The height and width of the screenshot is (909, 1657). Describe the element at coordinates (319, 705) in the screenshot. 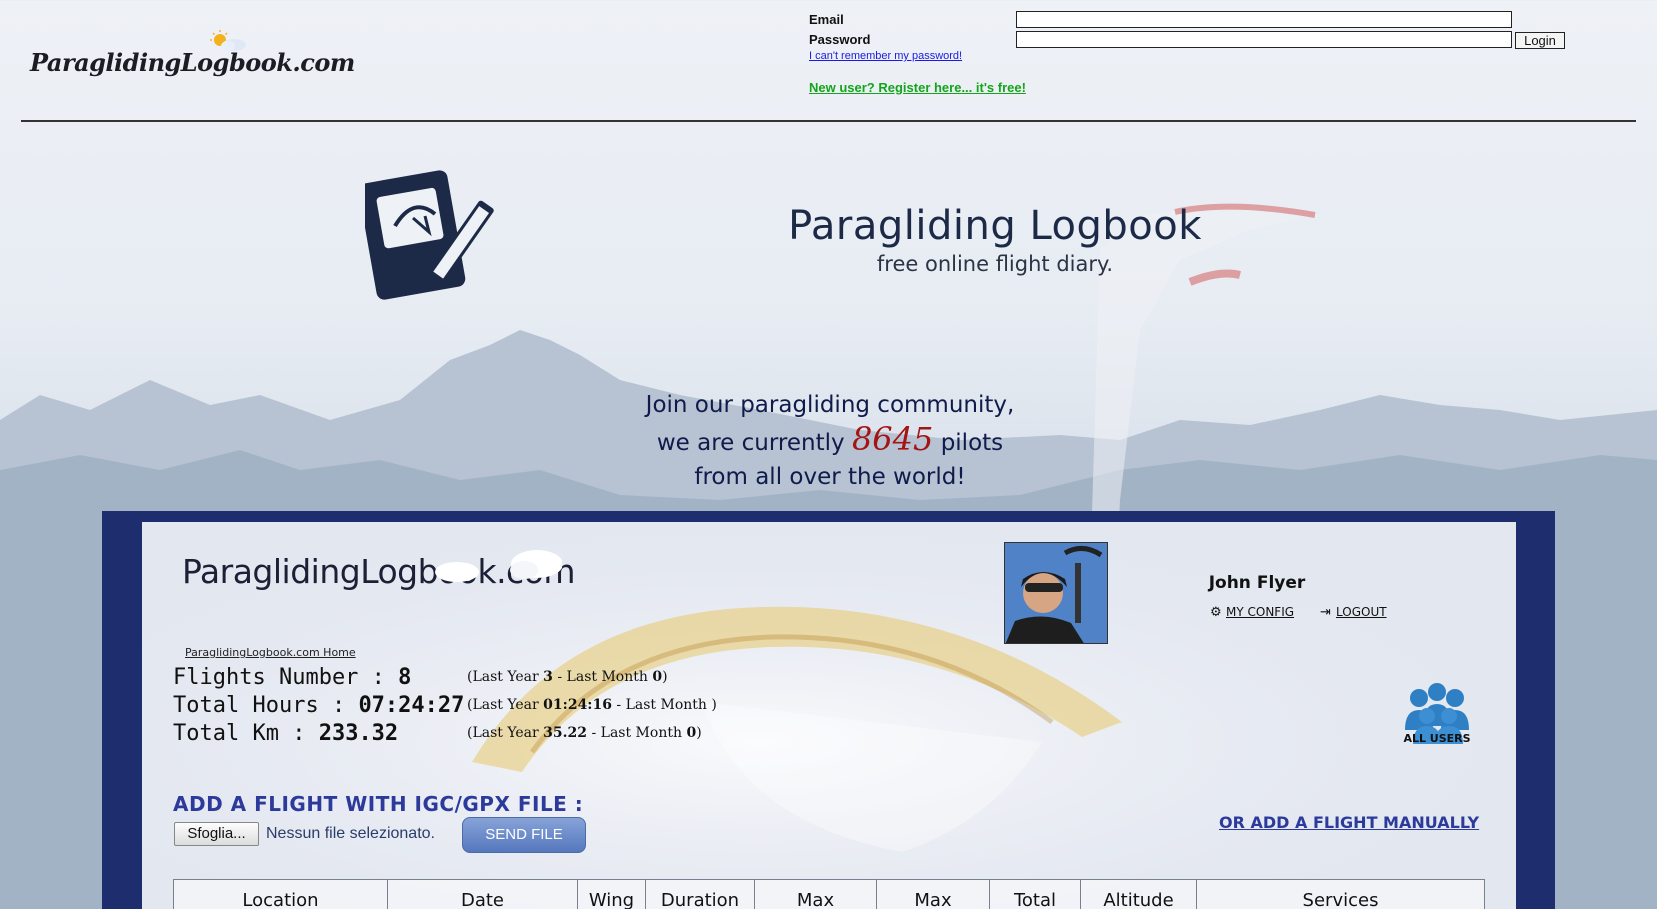

I see `total-hours: Total Hours : 07:24:27` at that location.